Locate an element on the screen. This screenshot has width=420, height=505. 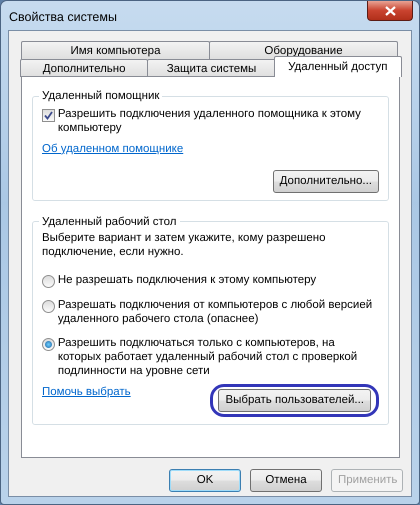
tab: Дополнительно is located at coordinates (84, 68).